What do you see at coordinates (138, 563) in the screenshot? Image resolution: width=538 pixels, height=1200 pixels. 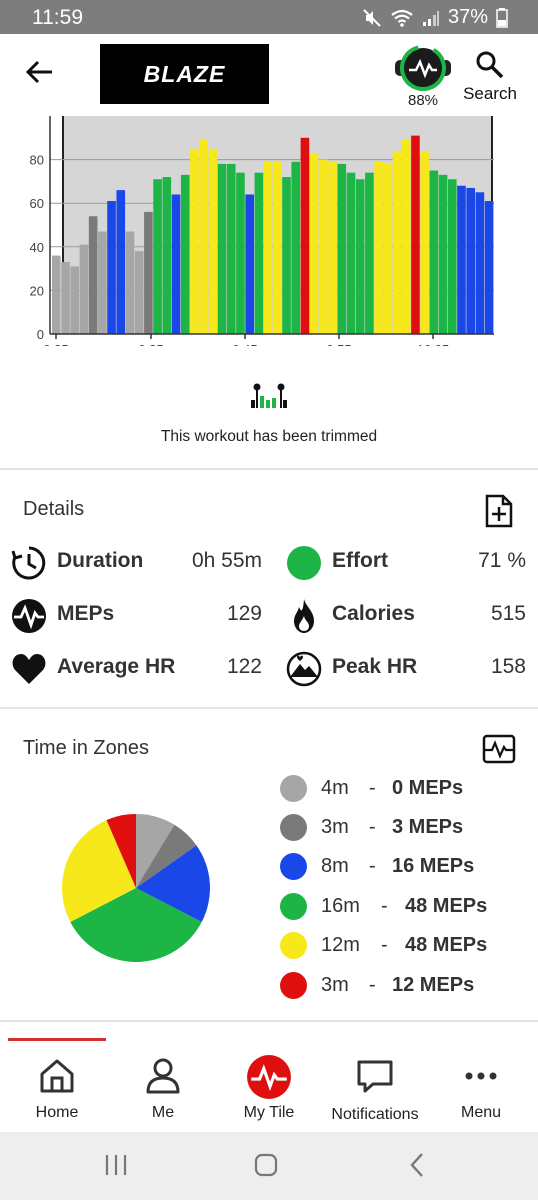 I see `metric-duration: Duration 0h 55m` at bounding box center [138, 563].